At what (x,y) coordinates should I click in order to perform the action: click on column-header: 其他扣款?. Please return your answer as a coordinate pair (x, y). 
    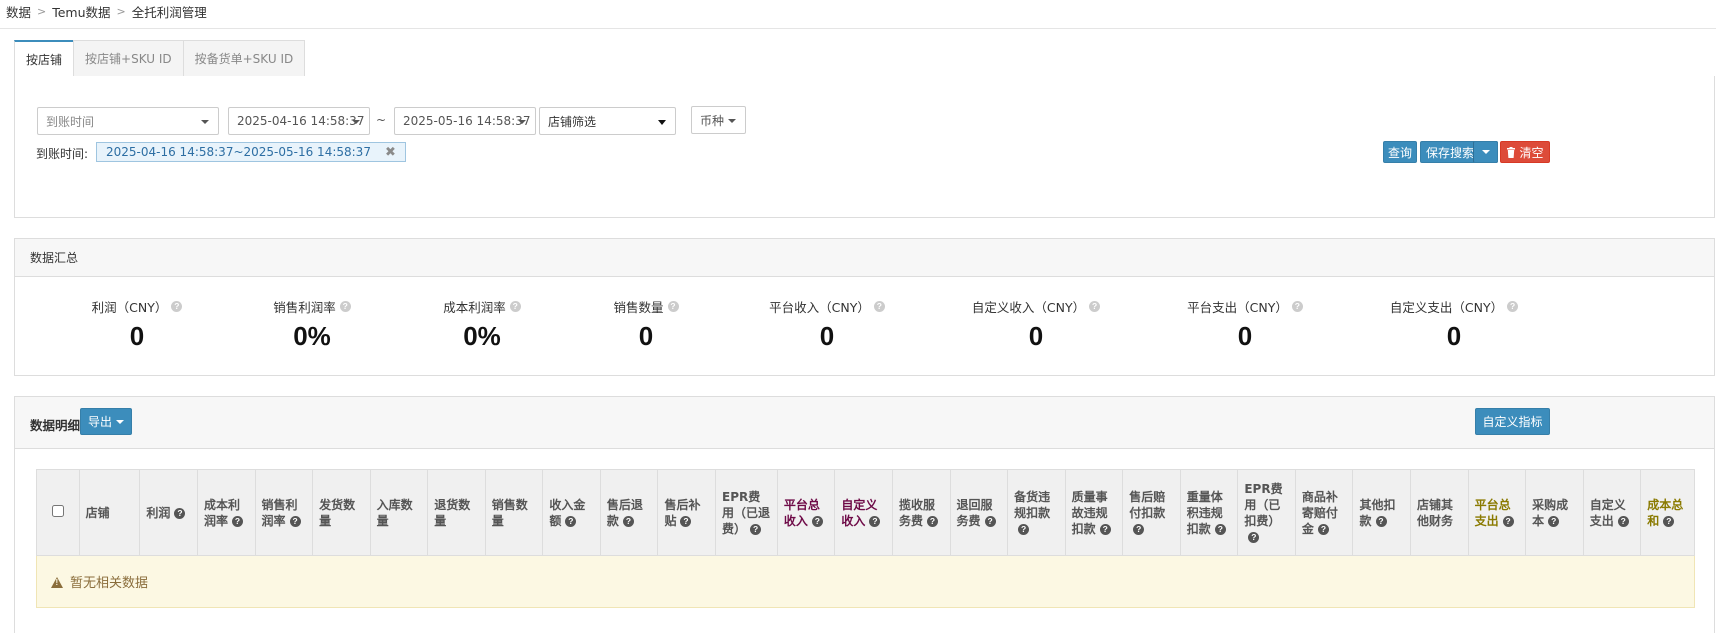
    Looking at the image, I should click on (1382, 512).